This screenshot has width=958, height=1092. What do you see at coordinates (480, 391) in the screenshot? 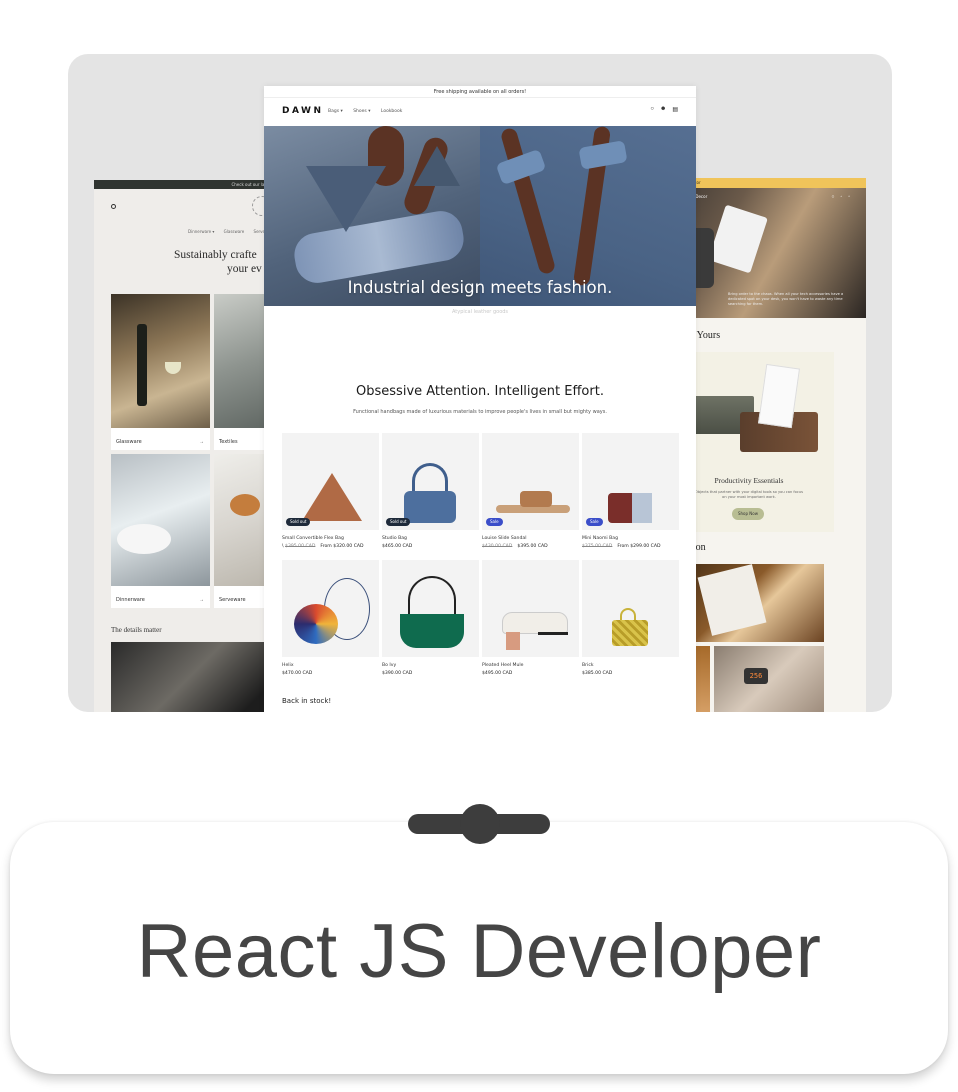
I see `section-heading: Obsessive Attention. Intelligent Effort.` at bounding box center [480, 391].